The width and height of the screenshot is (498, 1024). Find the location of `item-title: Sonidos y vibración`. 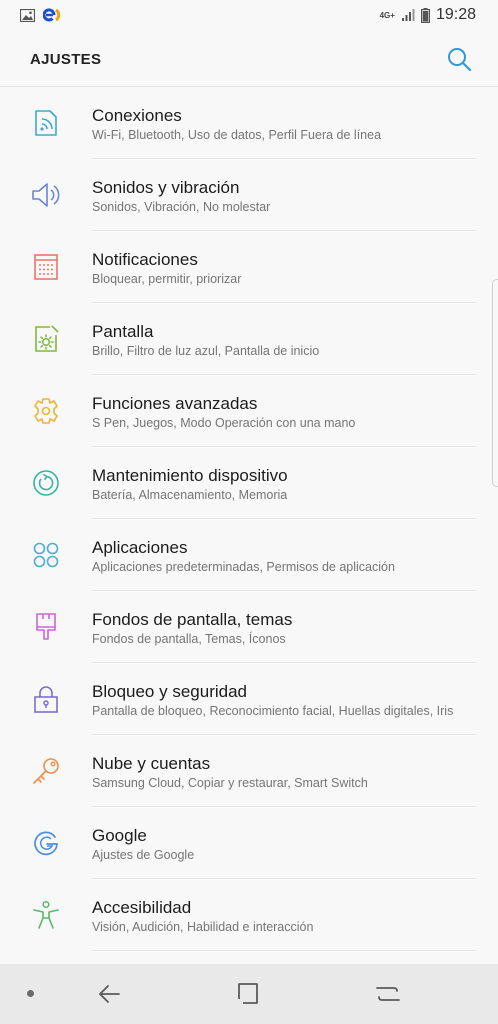

item-title: Sonidos y vibración is located at coordinates (166, 187).